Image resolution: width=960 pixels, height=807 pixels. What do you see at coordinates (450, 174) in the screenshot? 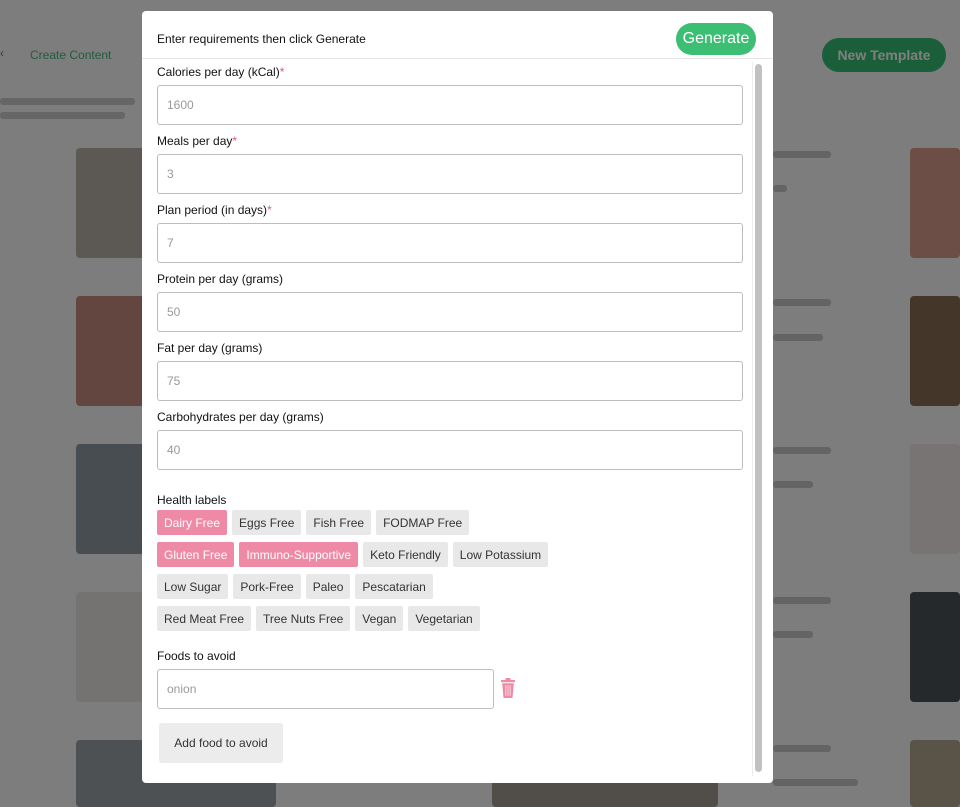
I see `meals-input: 3` at bounding box center [450, 174].